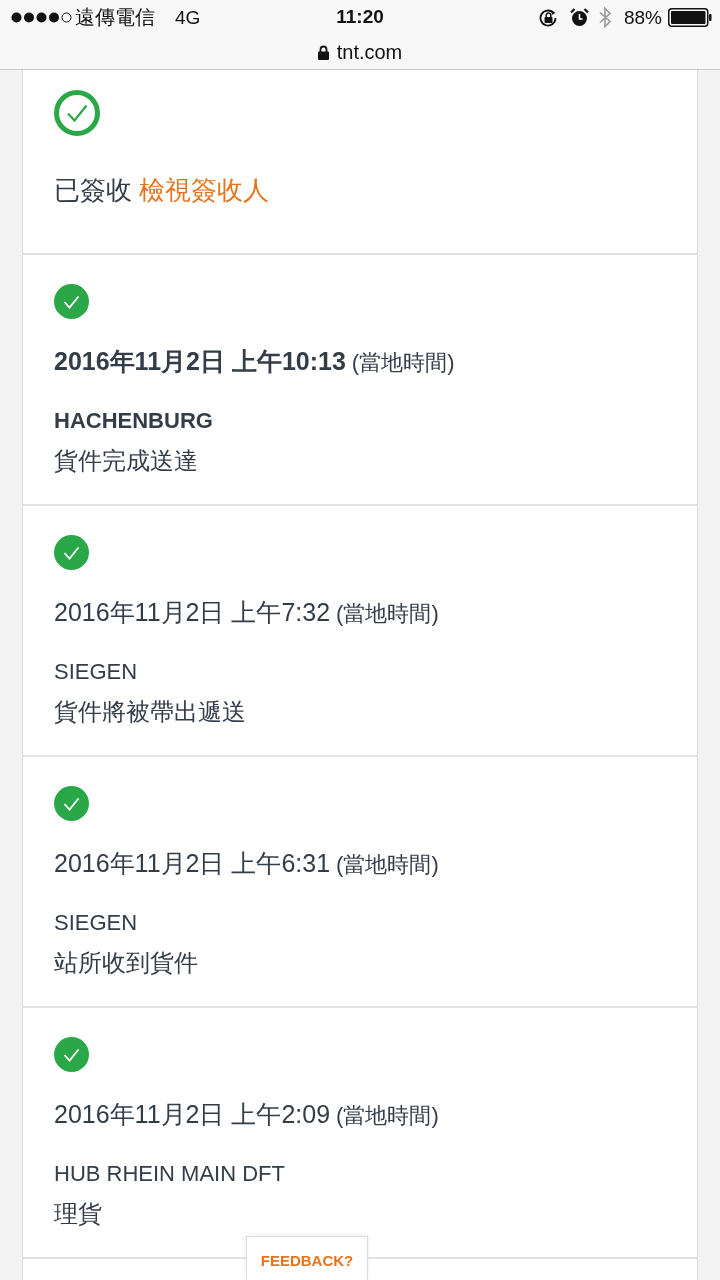  Describe the element at coordinates (150, 712) in the screenshot. I see `event-description: 貨件將被帶出遞送` at that location.